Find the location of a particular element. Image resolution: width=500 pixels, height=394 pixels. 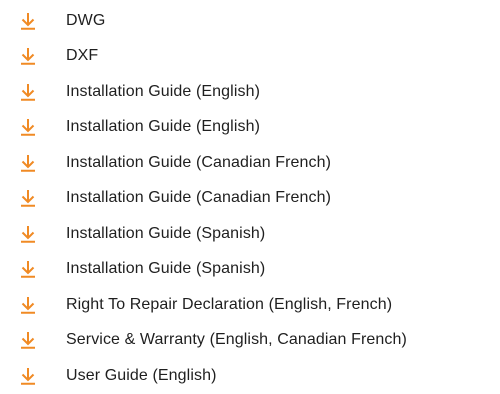

download-label: DWG is located at coordinates (85, 21).